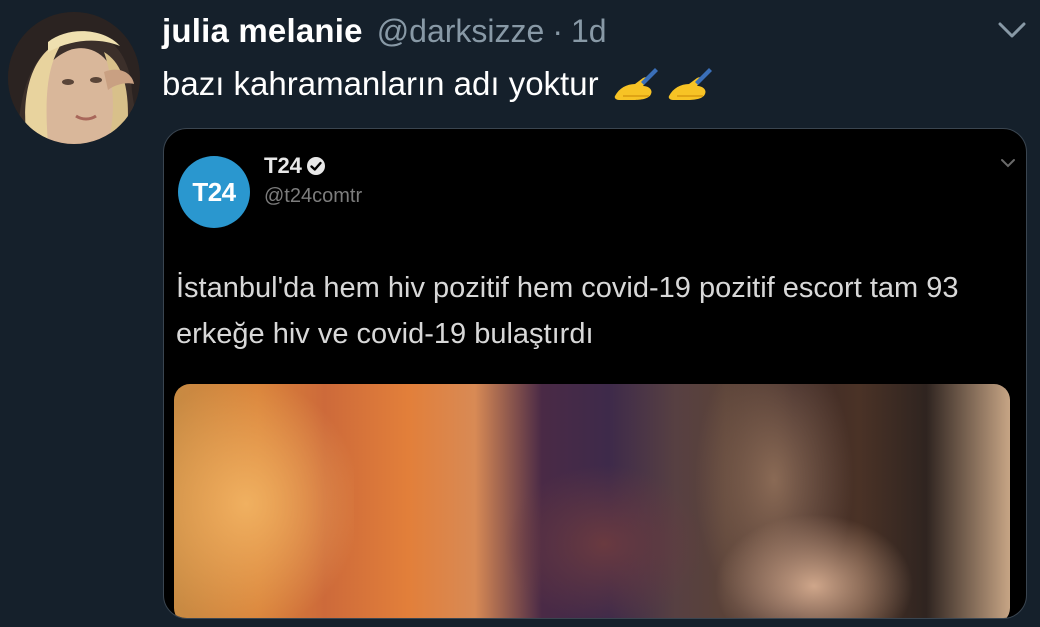  What do you see at coordinates (589, 31) in the screenshot?
I see `timestamp: 1d` at bounding box center [589, 31].